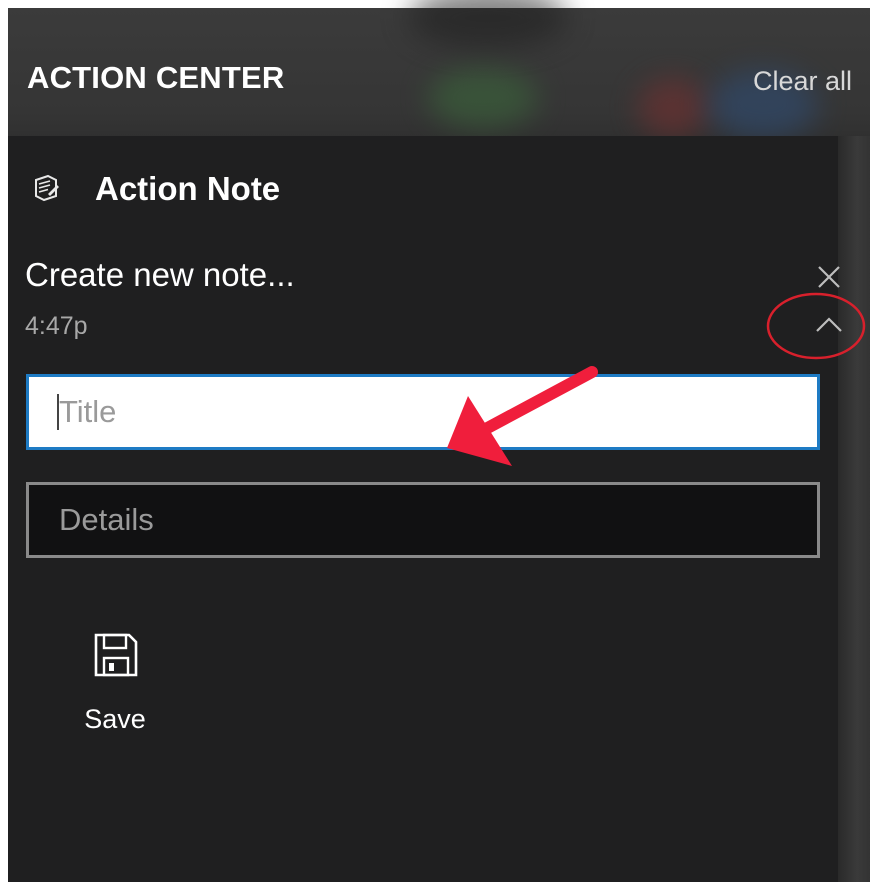  Describe the element at coordinates (423, 412) in the screenshot. I see `title-input` at that location.